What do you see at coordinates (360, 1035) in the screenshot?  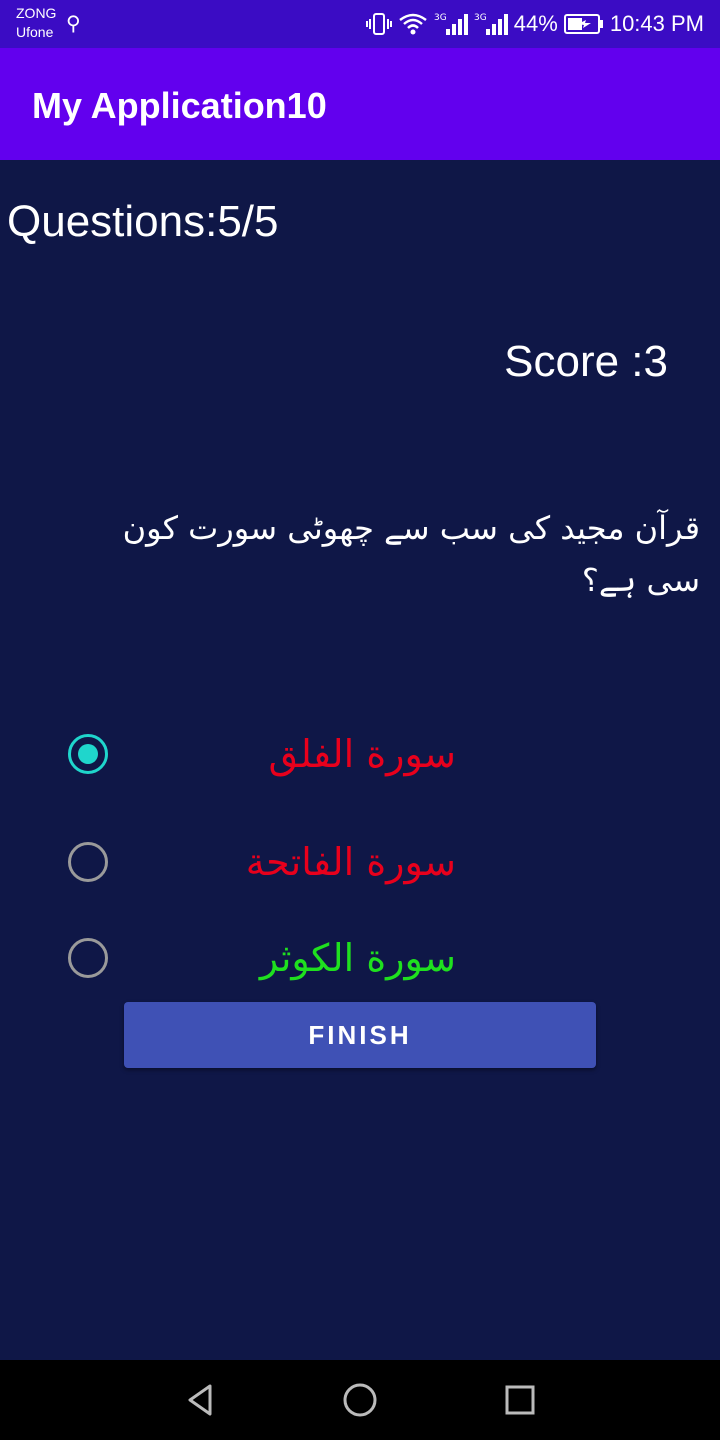 I see `finish-button: FINISH` at bounding box center [360, 1035].